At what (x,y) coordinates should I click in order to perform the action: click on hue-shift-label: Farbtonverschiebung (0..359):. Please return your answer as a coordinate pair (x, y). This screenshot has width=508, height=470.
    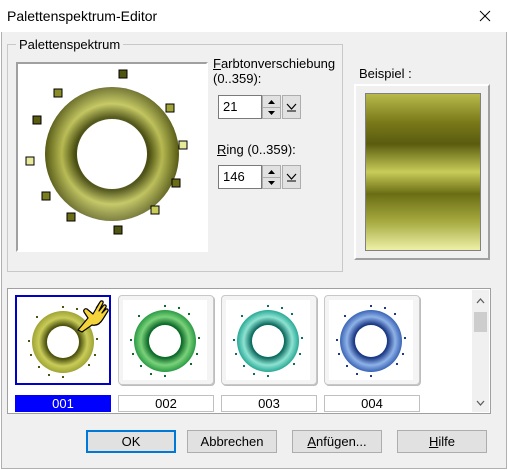
    Looking at the image, I should click on (274, 71).